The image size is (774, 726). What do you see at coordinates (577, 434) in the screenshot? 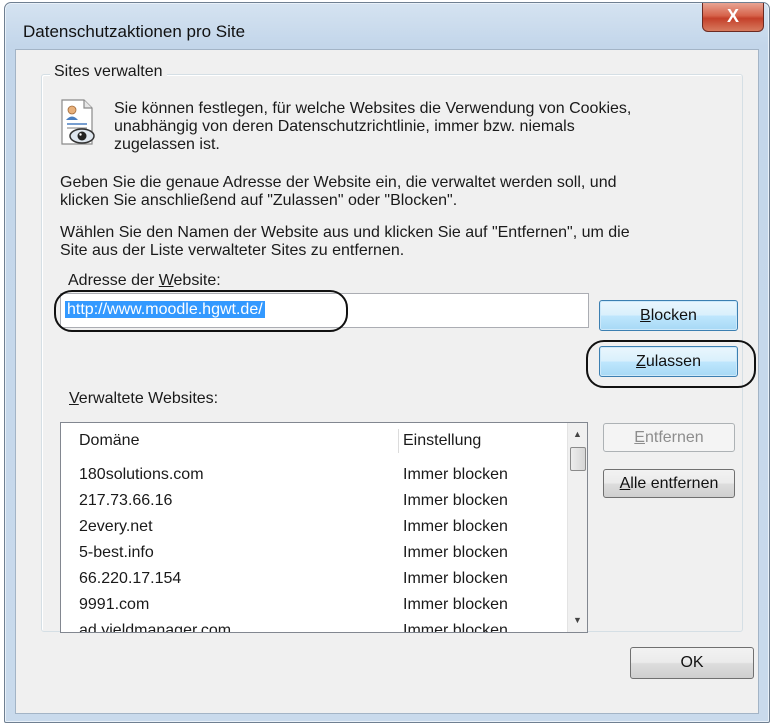
I see `scroll-up-icon: ▲` at bounding box center [577, 434].